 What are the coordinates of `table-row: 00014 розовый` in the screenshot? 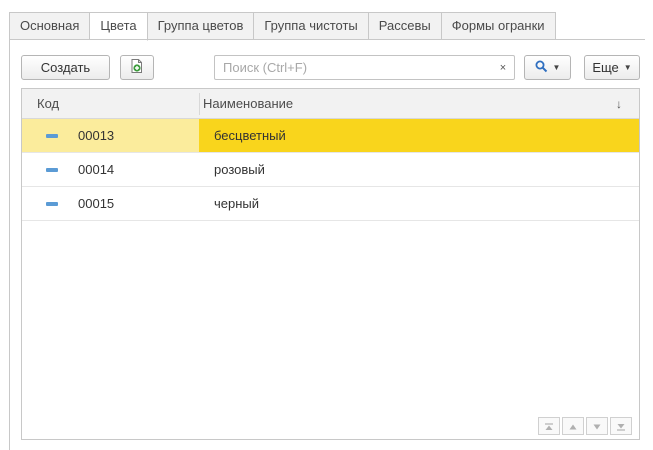 It's located at (330, 170).